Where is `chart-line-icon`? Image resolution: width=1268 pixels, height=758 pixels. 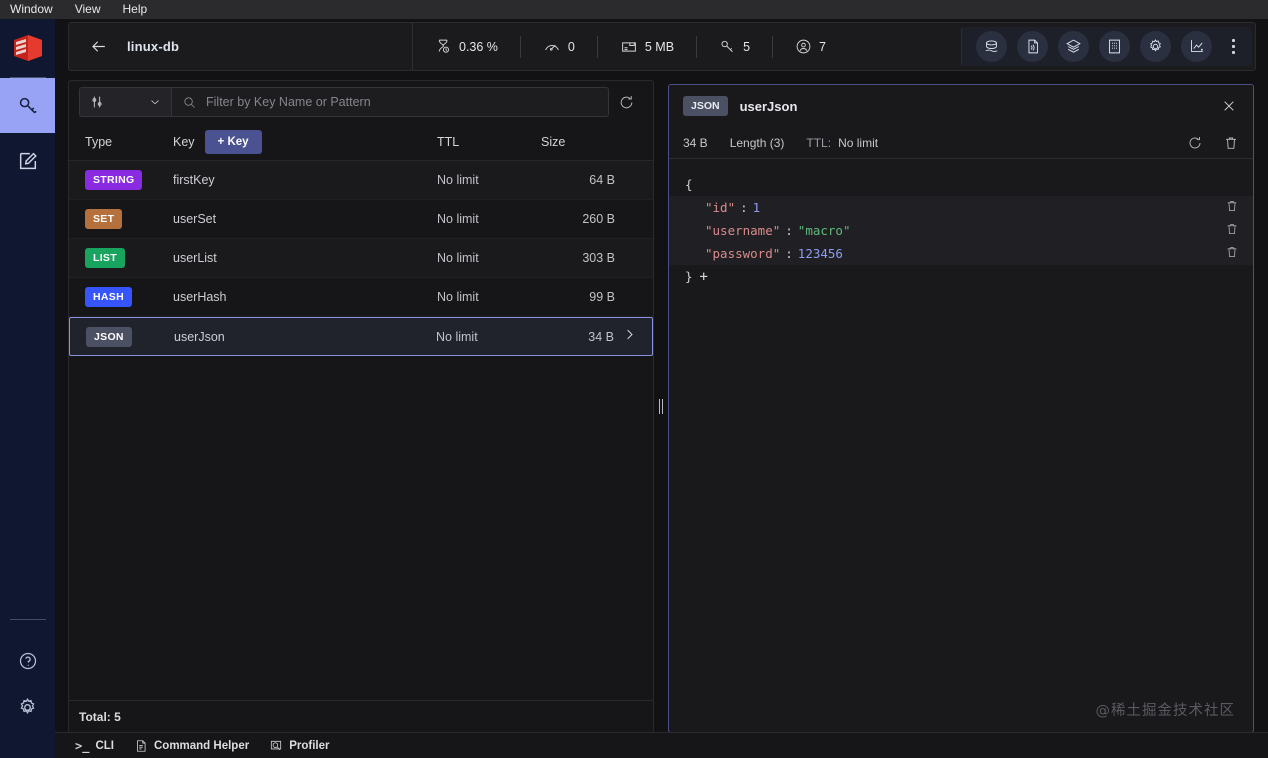 chart-line-icon is located at coordinates (1197, 46).